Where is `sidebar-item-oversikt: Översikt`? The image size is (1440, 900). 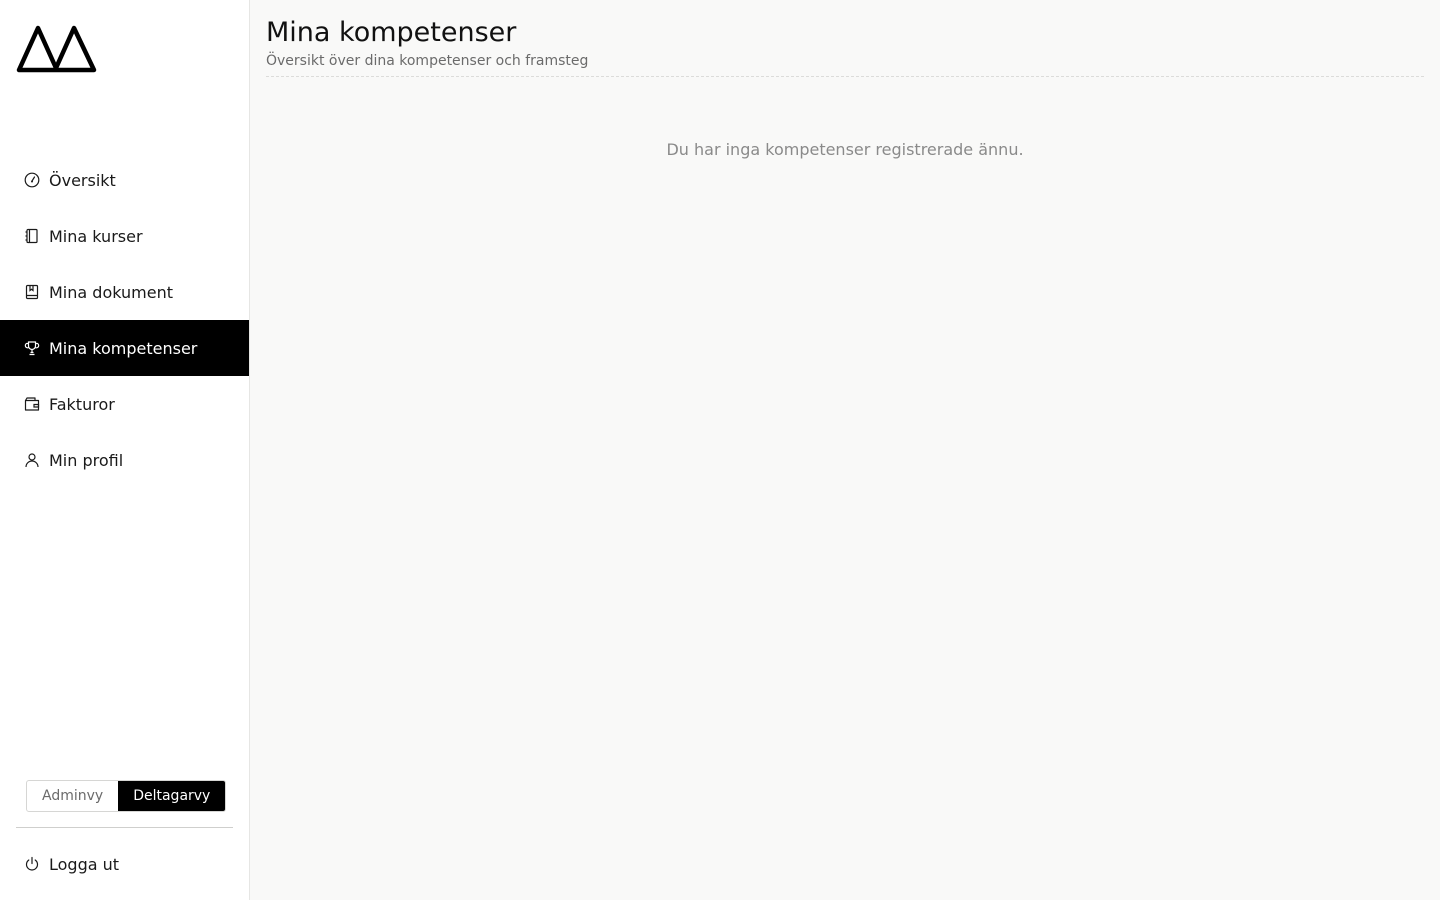 sidebar-item-oversikt: Översikt is located at coordinates (124, 180).